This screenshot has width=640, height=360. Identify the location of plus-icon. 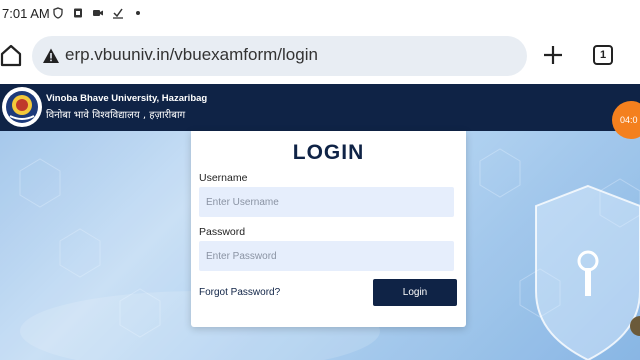
(553, 55).